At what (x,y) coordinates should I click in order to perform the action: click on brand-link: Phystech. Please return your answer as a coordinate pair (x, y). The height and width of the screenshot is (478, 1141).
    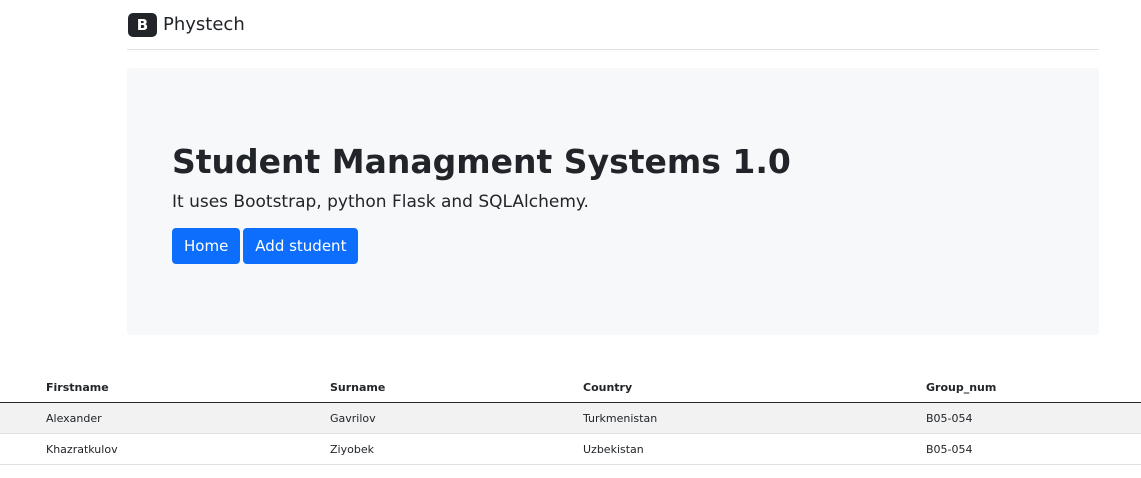
    Looking at the image, I should click on (204, 24).